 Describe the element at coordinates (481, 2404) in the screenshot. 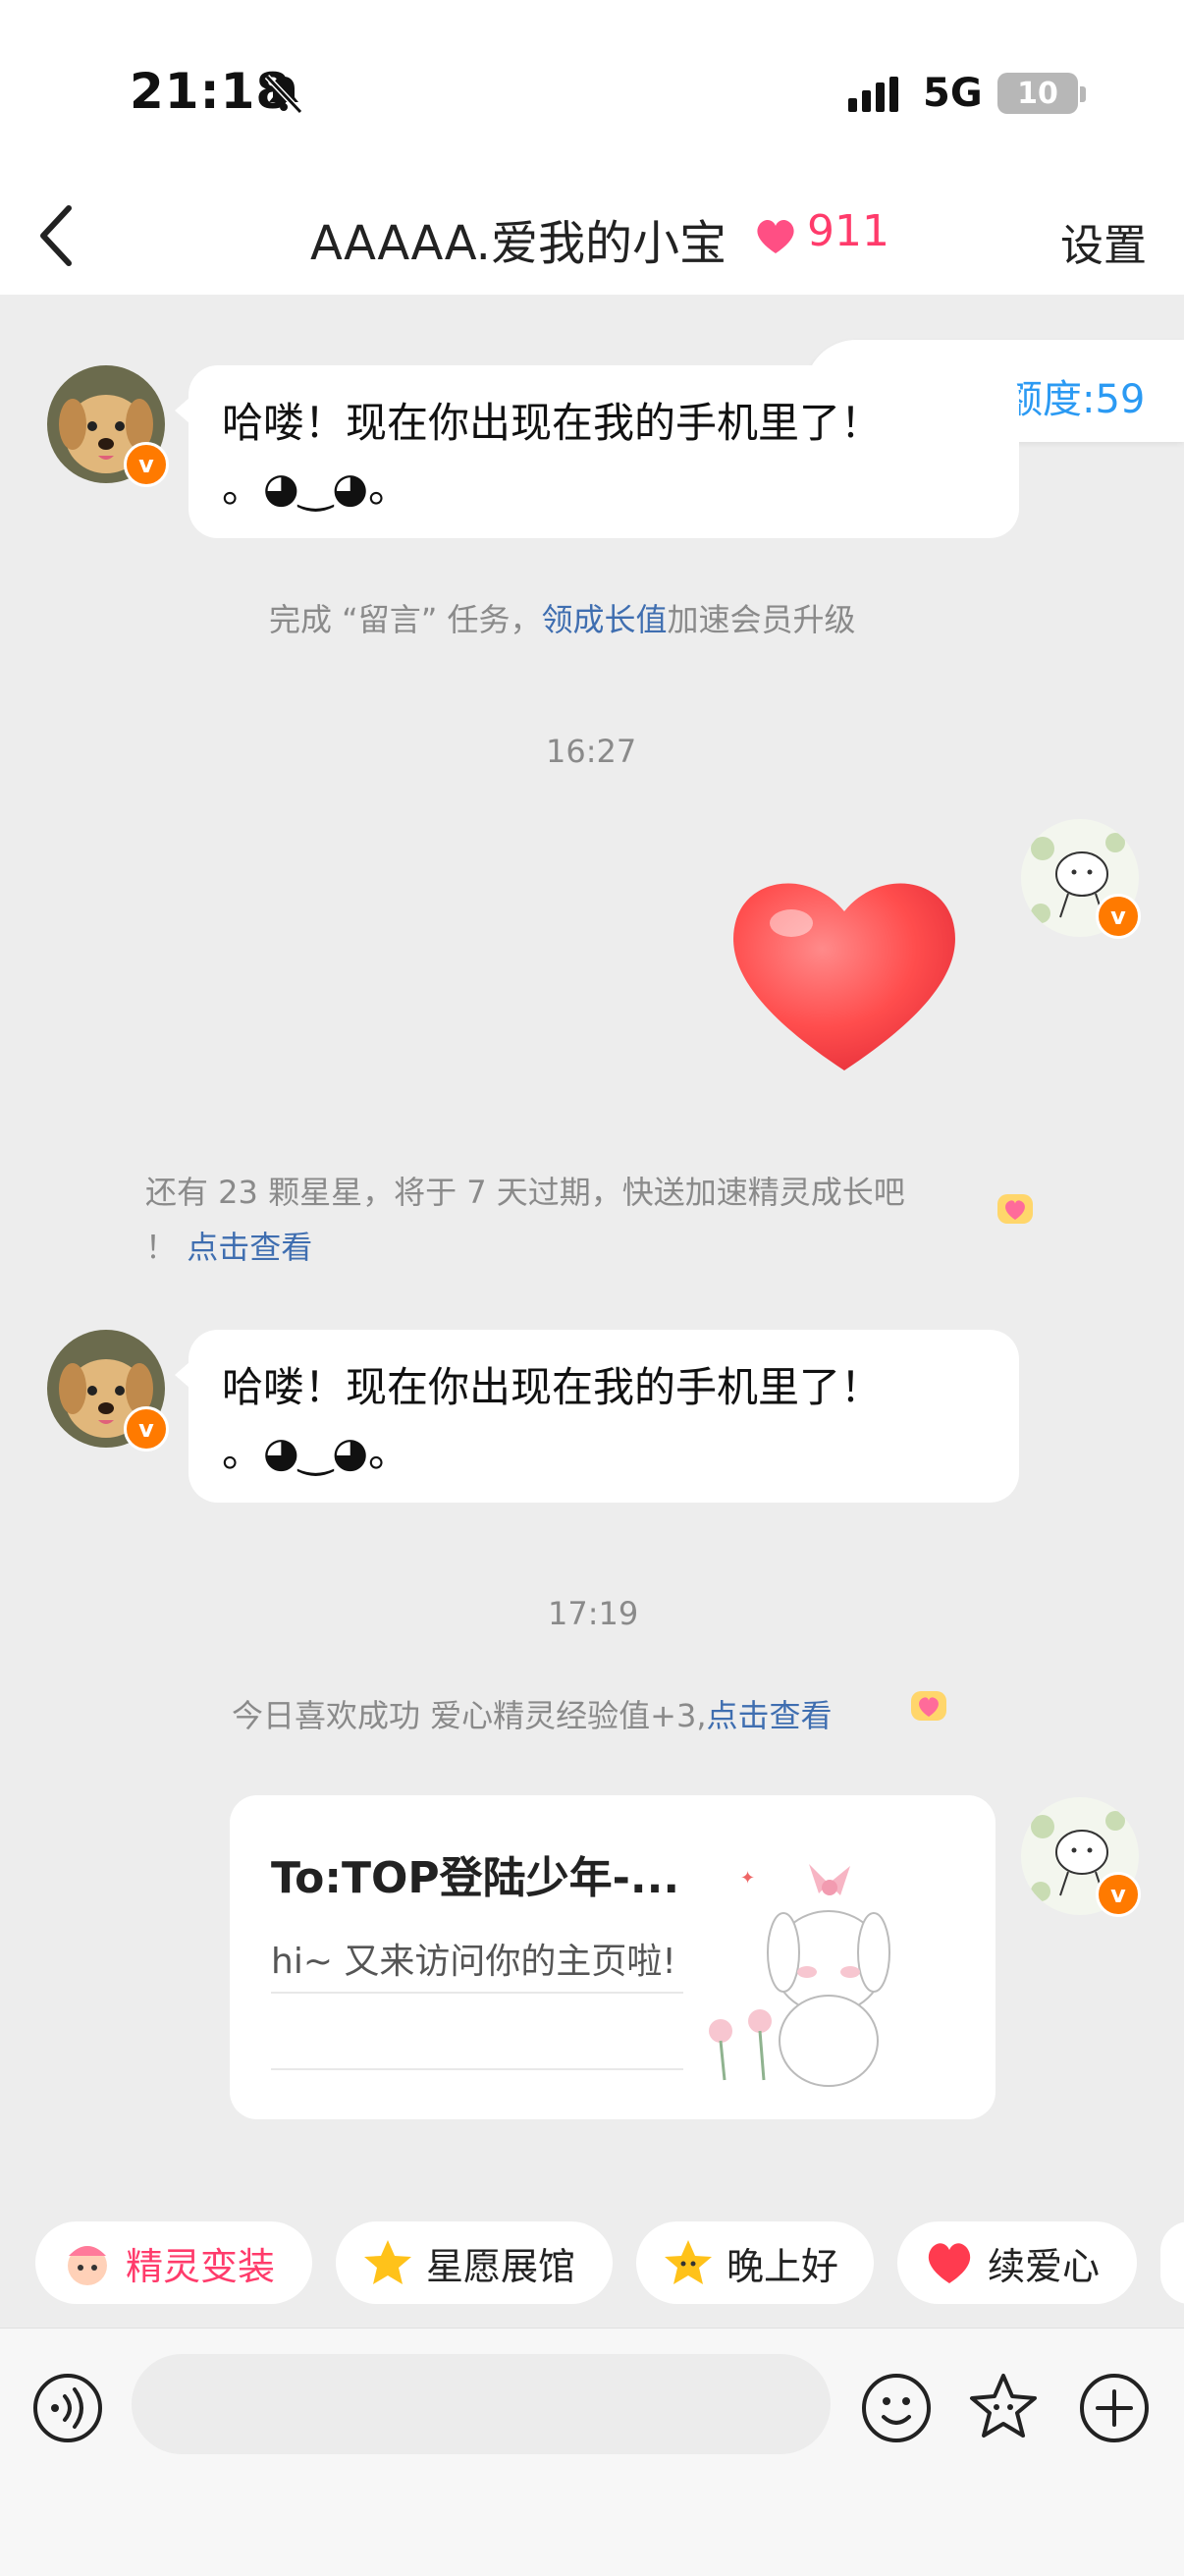

I see `message-input` at that location.